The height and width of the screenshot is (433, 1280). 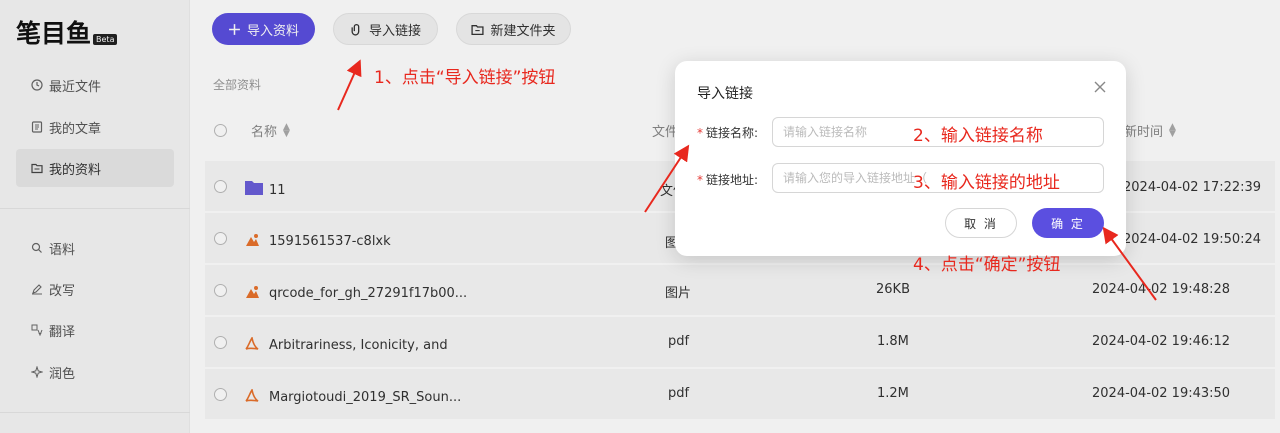 I want to click on link-name-label: * 链接名称:, so click(x=727, y=132).